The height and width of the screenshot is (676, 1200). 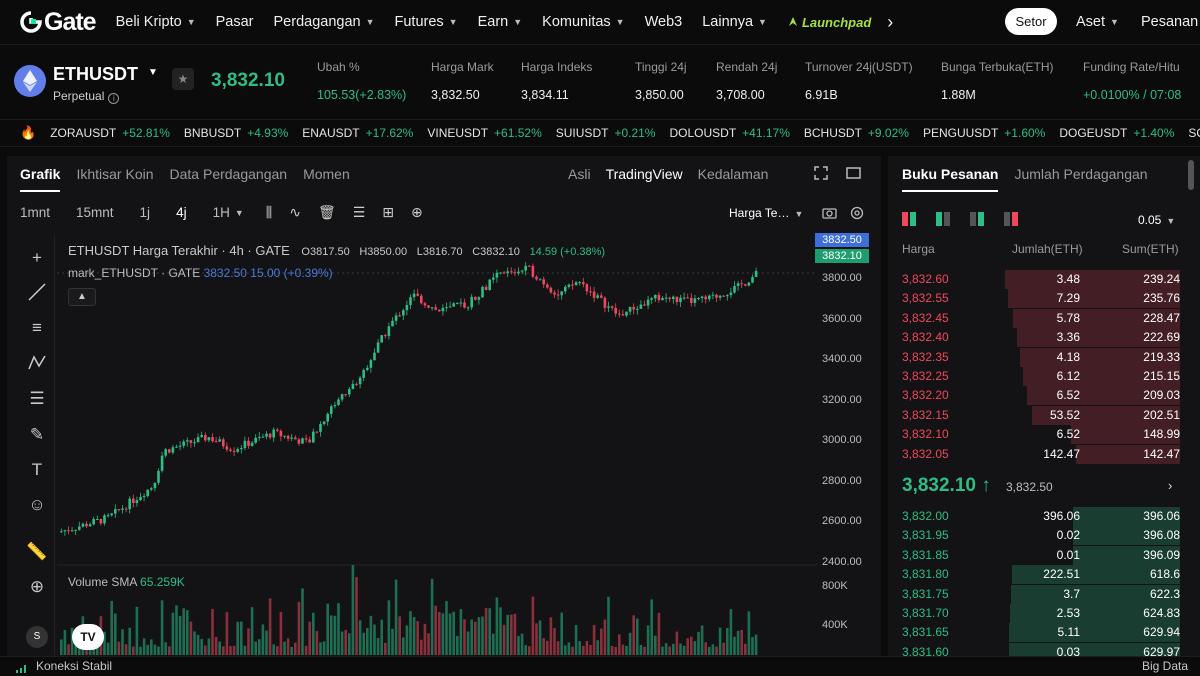 I want to click on crosshair-icon: +, so click(x=37, y=258).